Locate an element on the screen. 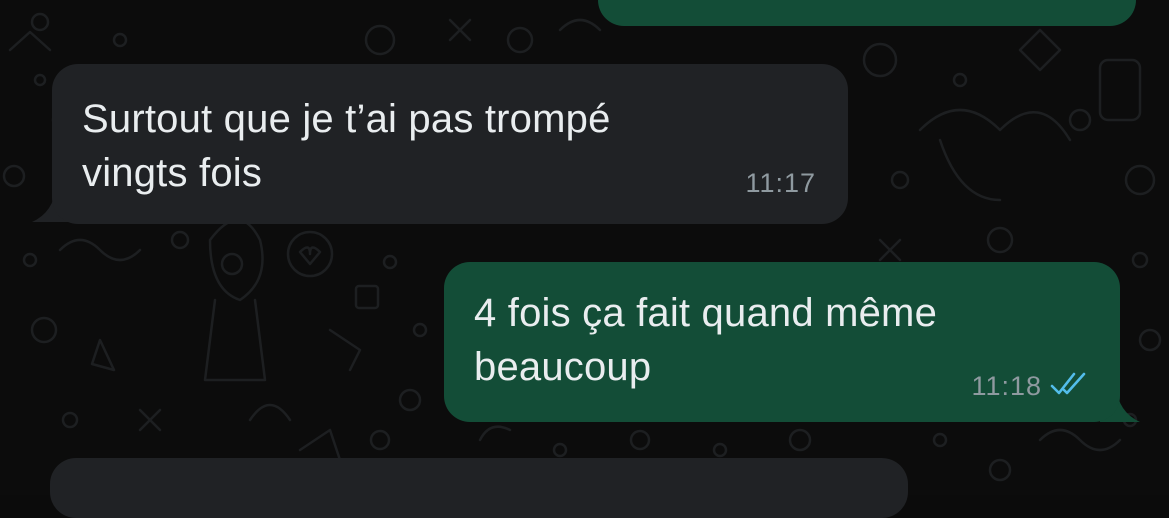 This screenshot has width=1169, height=518. message-text-line: Surtout que je t’ai pas trompé is located at coordinates (346, 119).